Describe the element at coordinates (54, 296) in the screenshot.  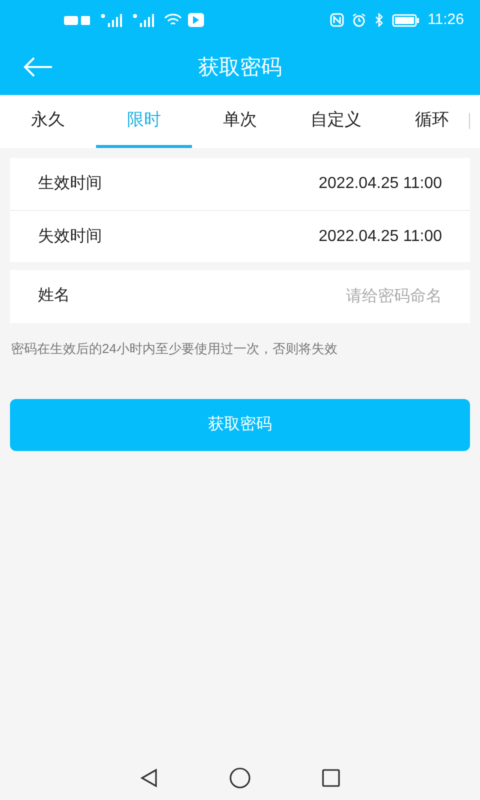
I see `name-label: 姓名` at that location.